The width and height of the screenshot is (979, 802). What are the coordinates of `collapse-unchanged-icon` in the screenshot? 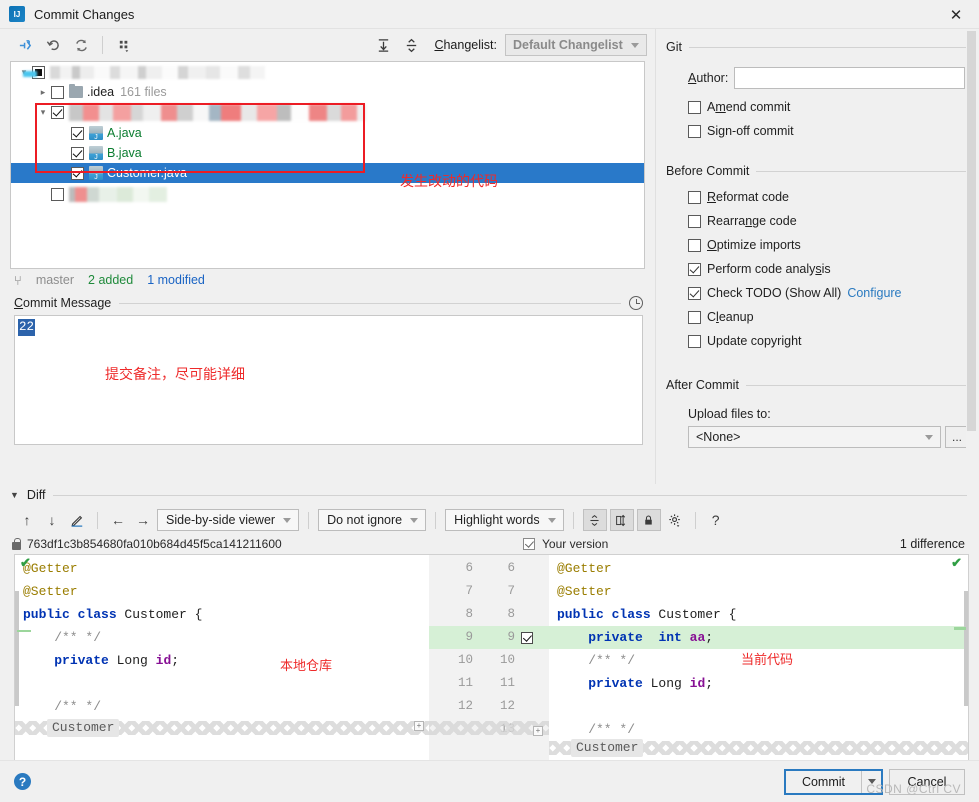 It's located at (594, 520).